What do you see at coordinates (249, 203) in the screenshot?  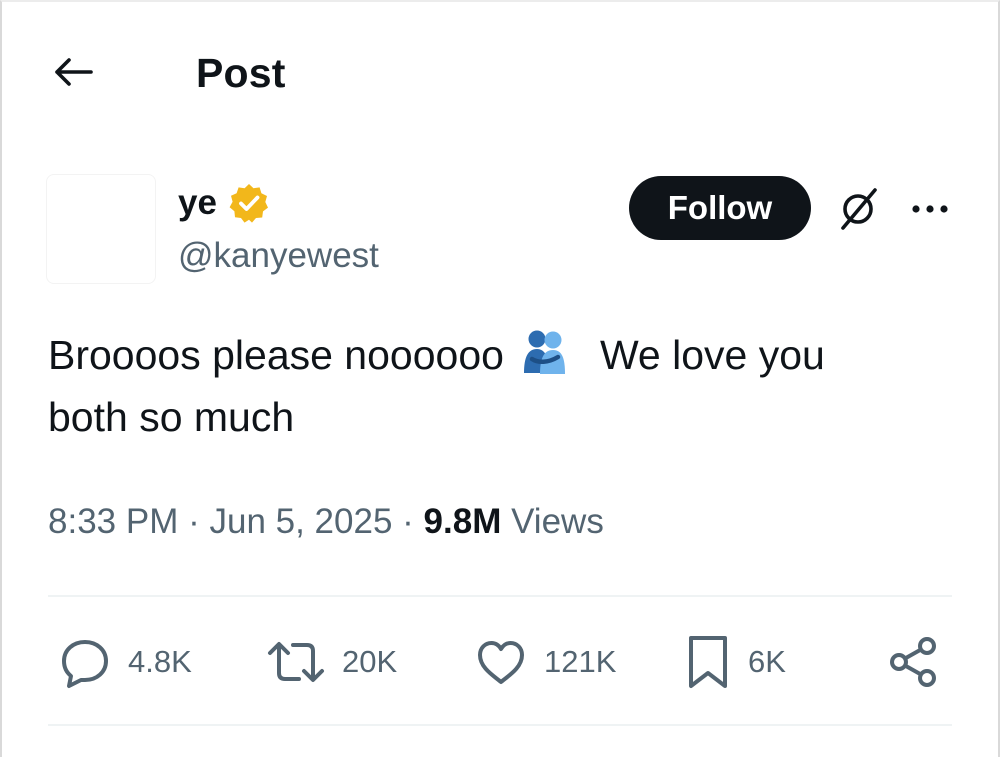 I see `verified-badge-icon` at bounding box center [249, 203].